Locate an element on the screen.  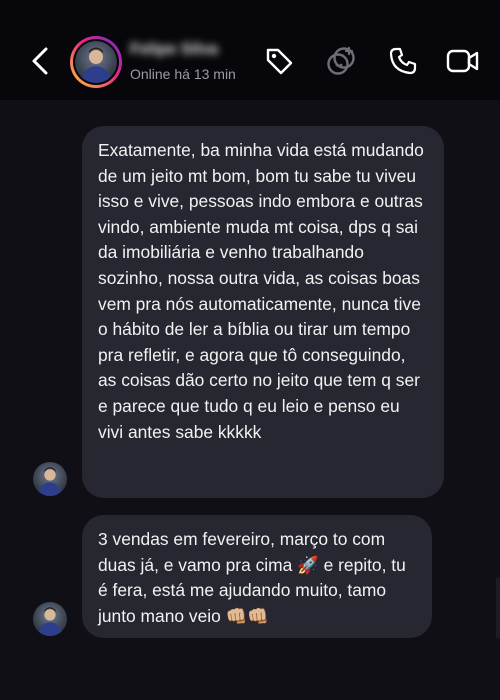
online-status: Online há 13 min is located at coordinates (183, 74).